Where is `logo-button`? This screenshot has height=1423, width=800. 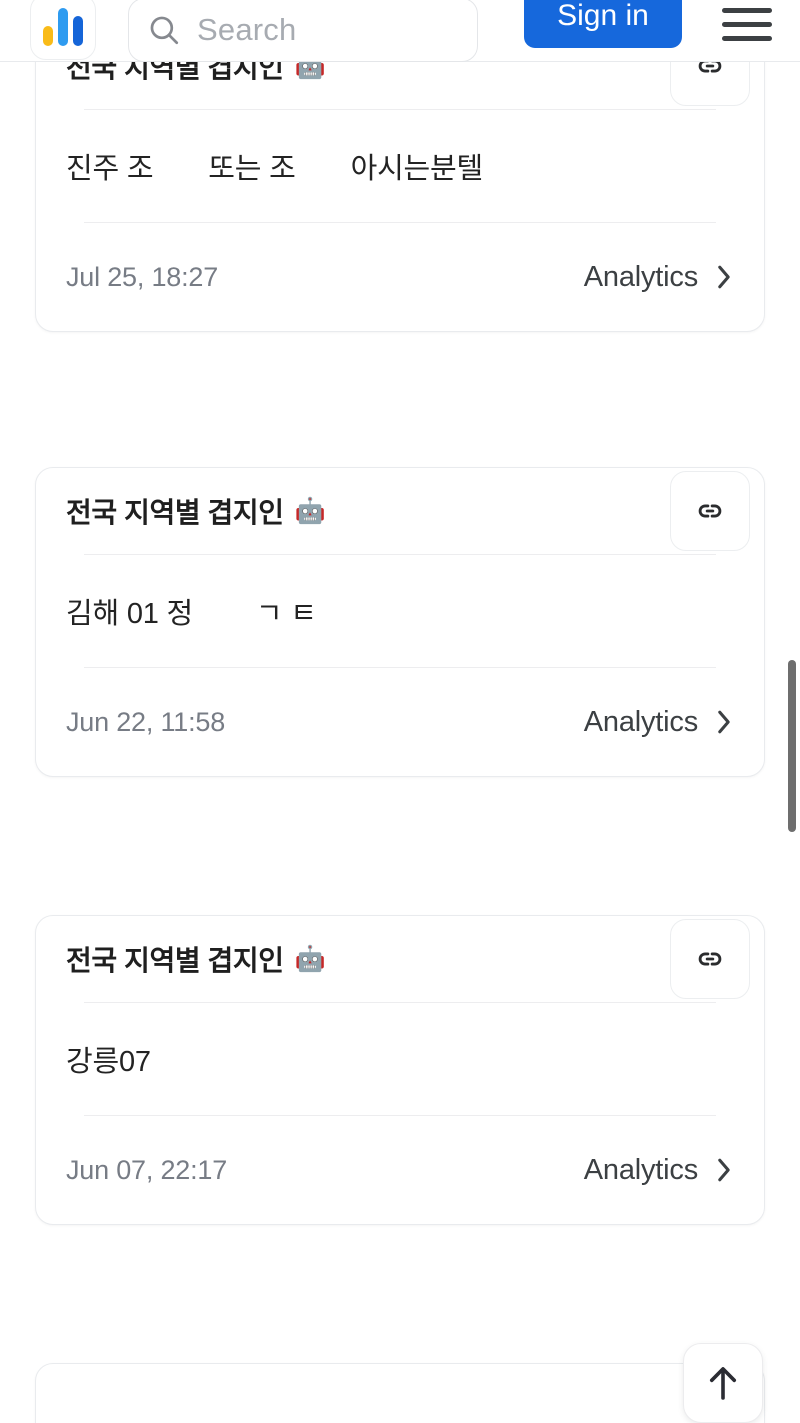
logo-button is located at coordinates (63, 30).